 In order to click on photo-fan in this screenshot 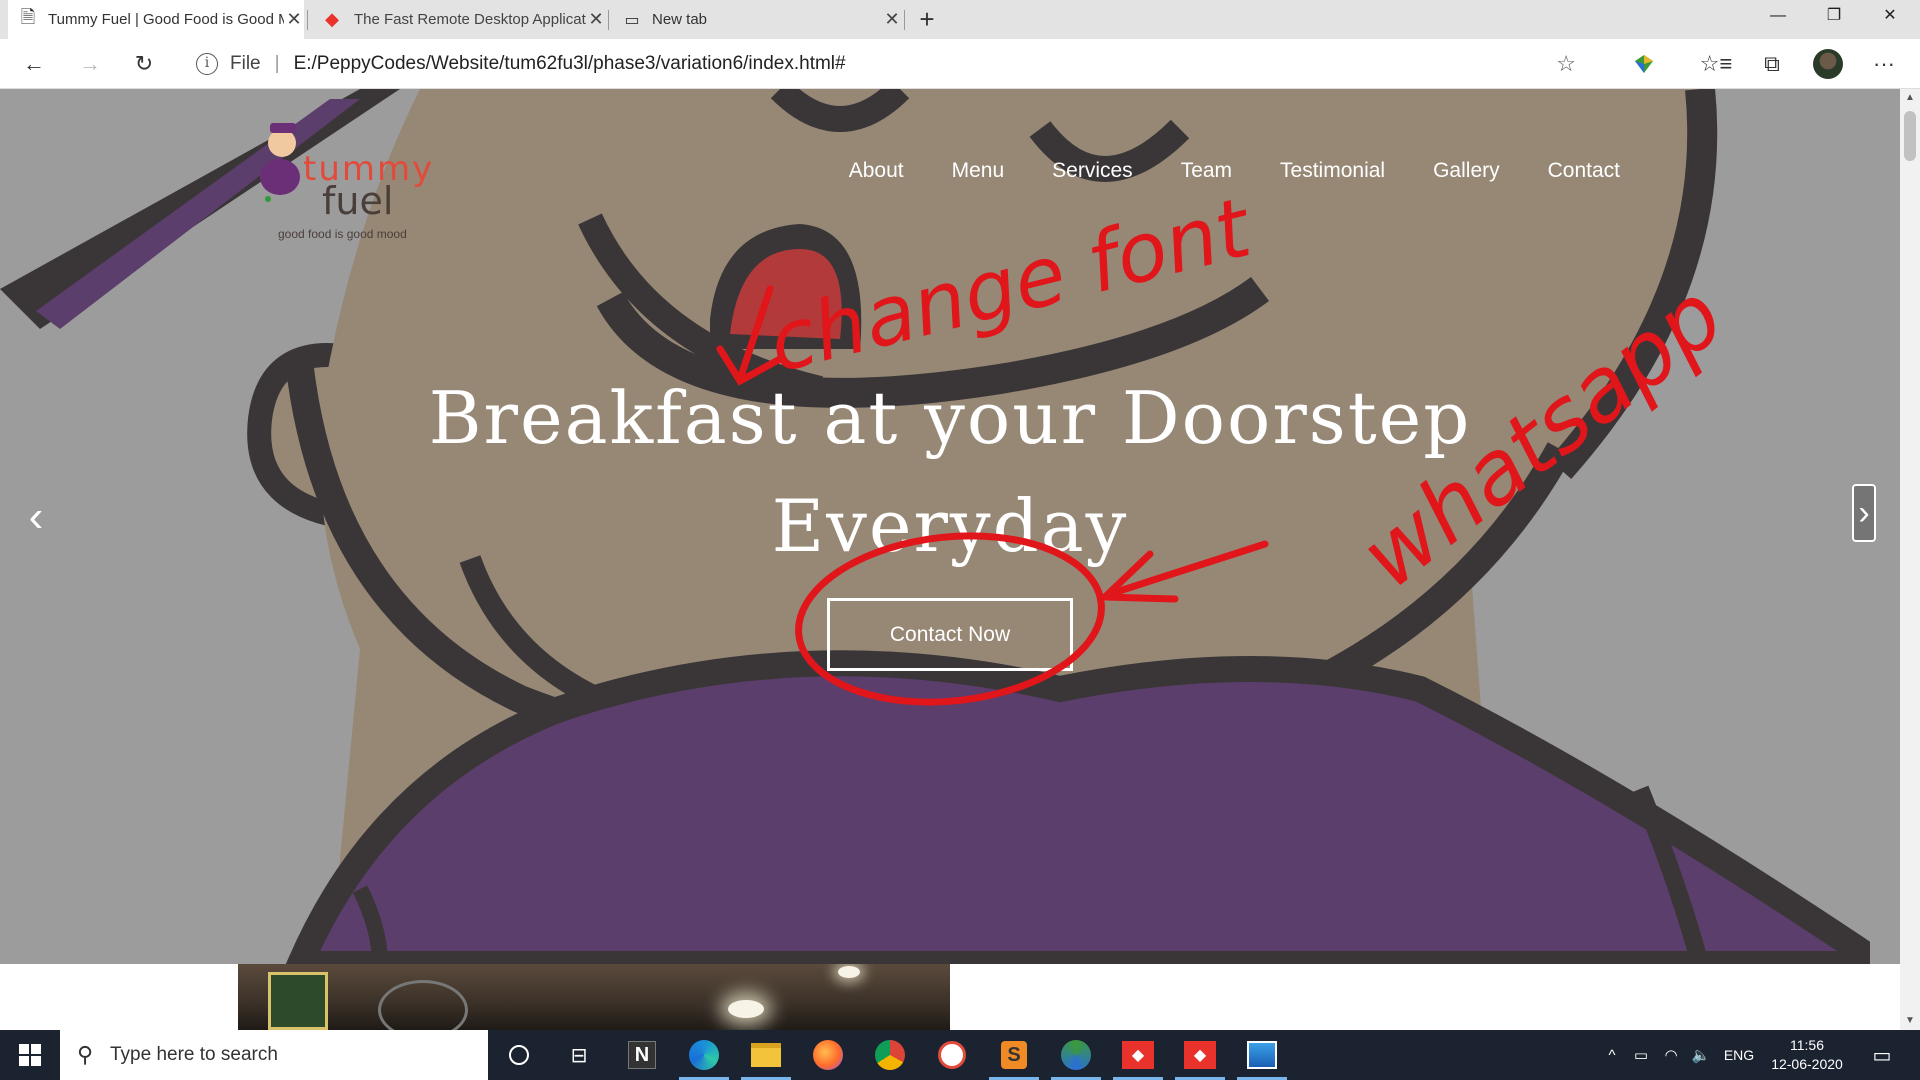, I will do `click(423, 1005)`.